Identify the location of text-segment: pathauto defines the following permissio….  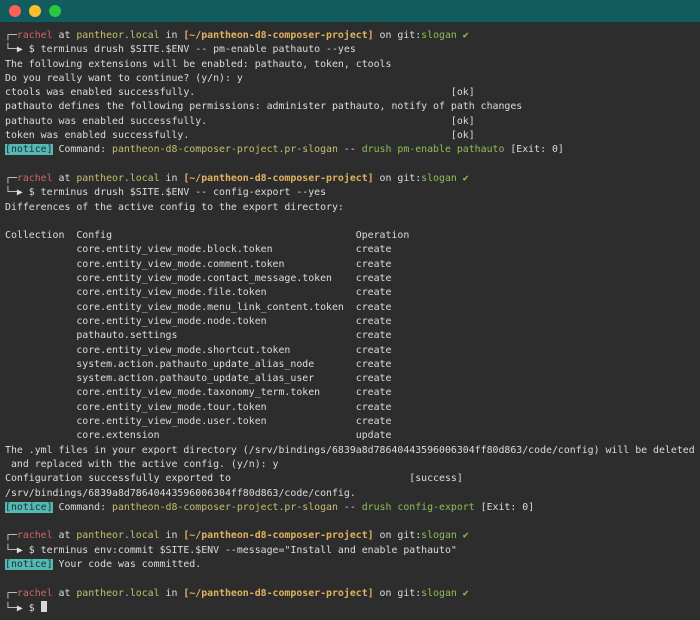
(264, 107).